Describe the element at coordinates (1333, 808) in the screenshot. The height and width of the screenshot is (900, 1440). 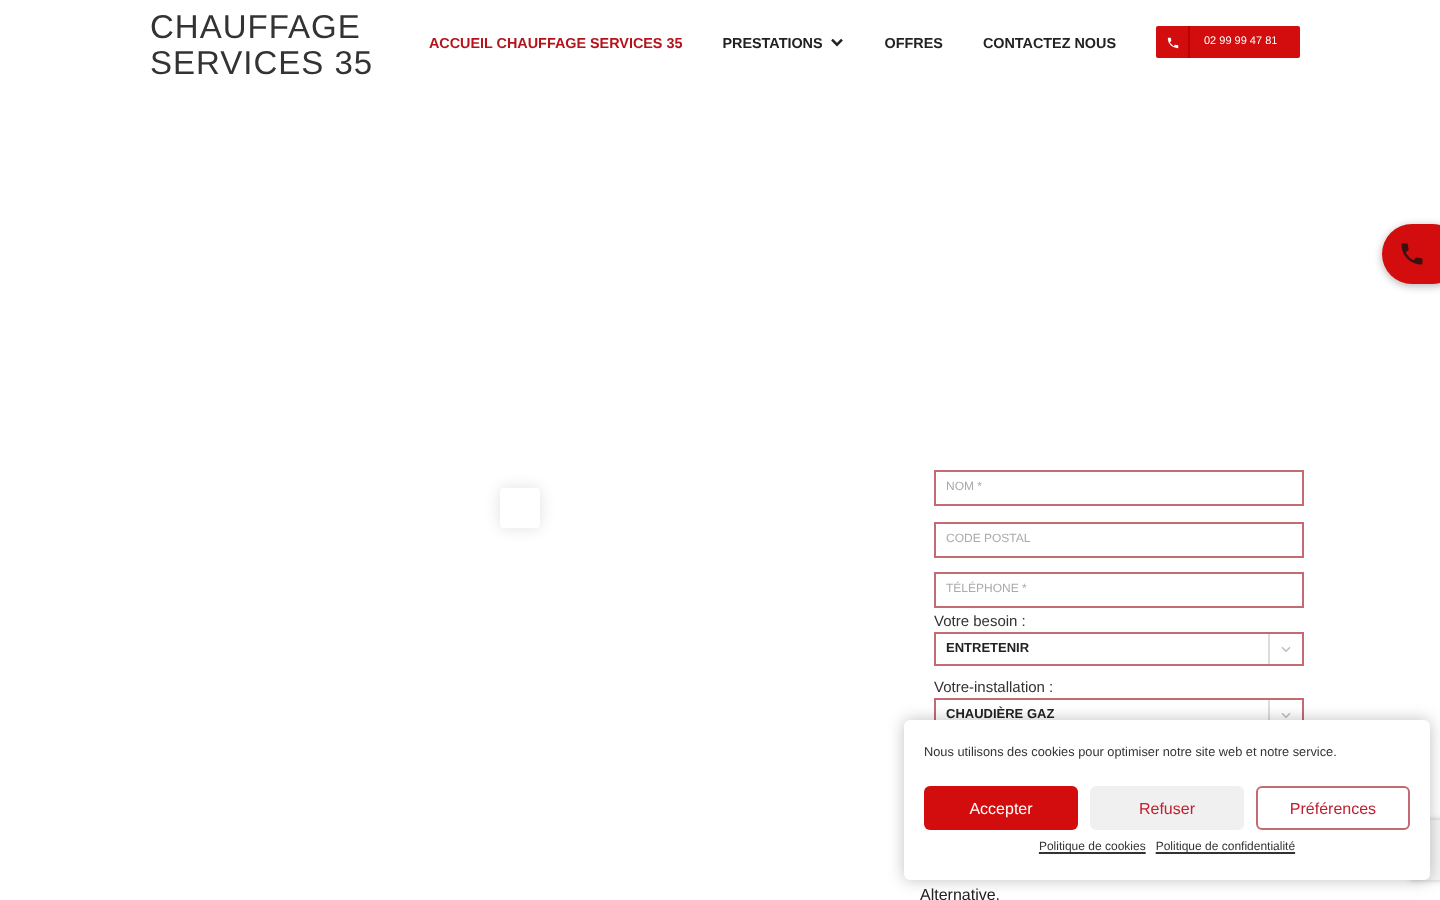
I see `cookie-button: Préférences` at that location.